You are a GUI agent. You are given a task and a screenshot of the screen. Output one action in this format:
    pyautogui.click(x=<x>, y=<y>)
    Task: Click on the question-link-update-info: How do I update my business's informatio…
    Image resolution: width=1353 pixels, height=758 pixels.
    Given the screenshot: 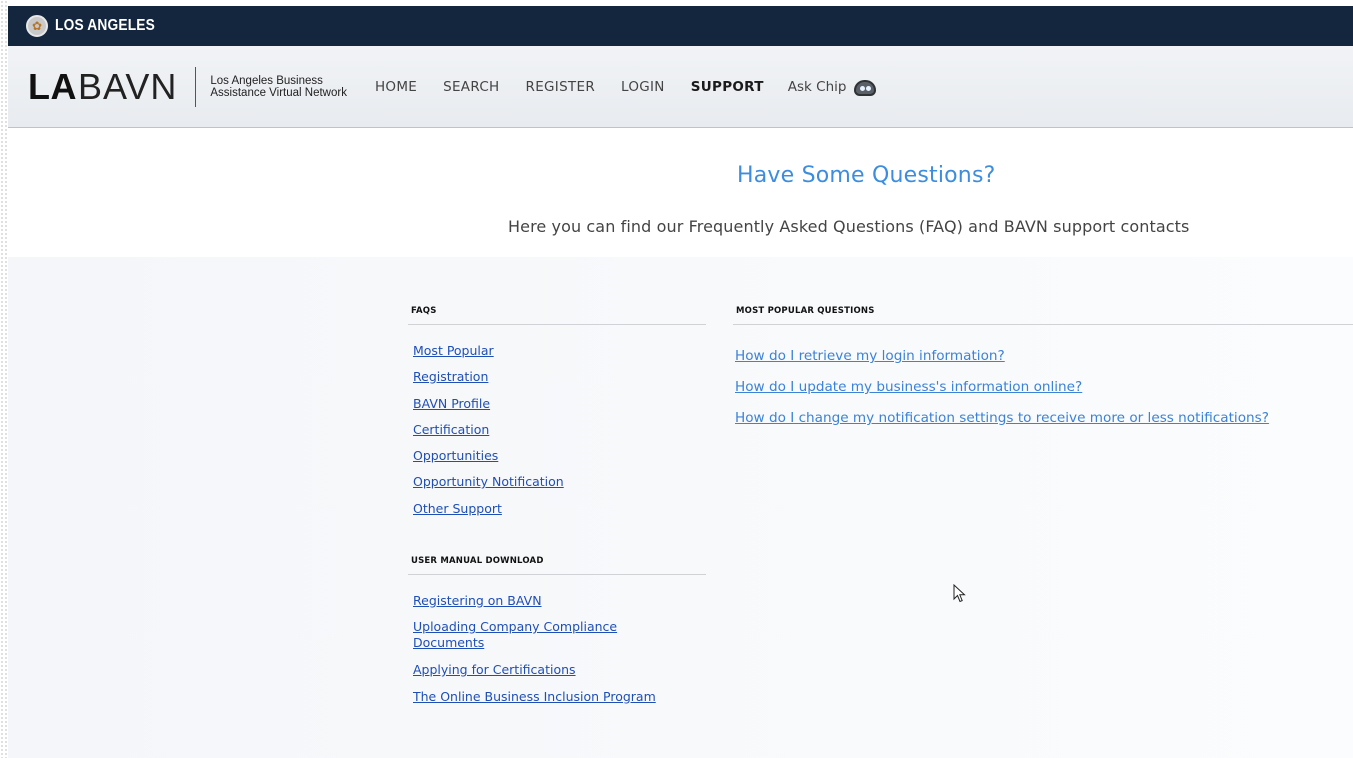 What is the action you would take?
    pyautogui.click(x=908, y=387)
    